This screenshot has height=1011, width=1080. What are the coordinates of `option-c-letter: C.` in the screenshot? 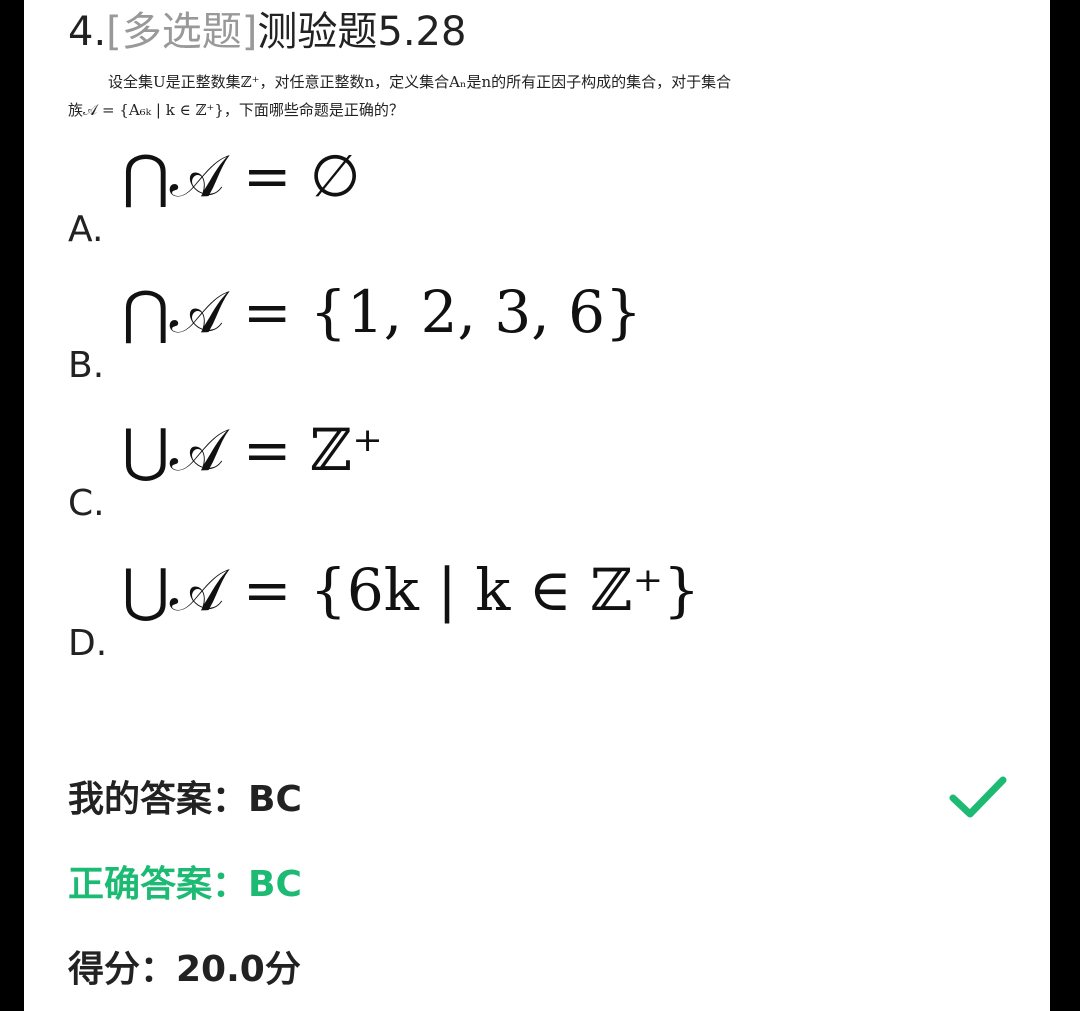 It's located at (86, 503).